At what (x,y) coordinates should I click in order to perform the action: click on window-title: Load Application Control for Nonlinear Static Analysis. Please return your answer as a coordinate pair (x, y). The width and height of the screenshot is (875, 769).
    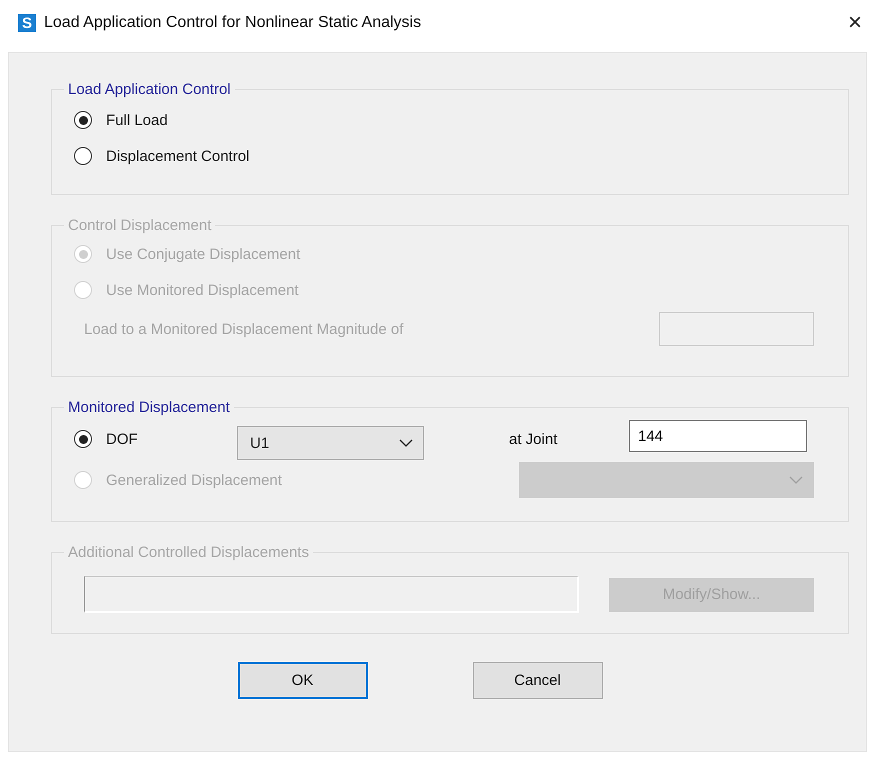
    Looking at the image, I should click on (233, 23).